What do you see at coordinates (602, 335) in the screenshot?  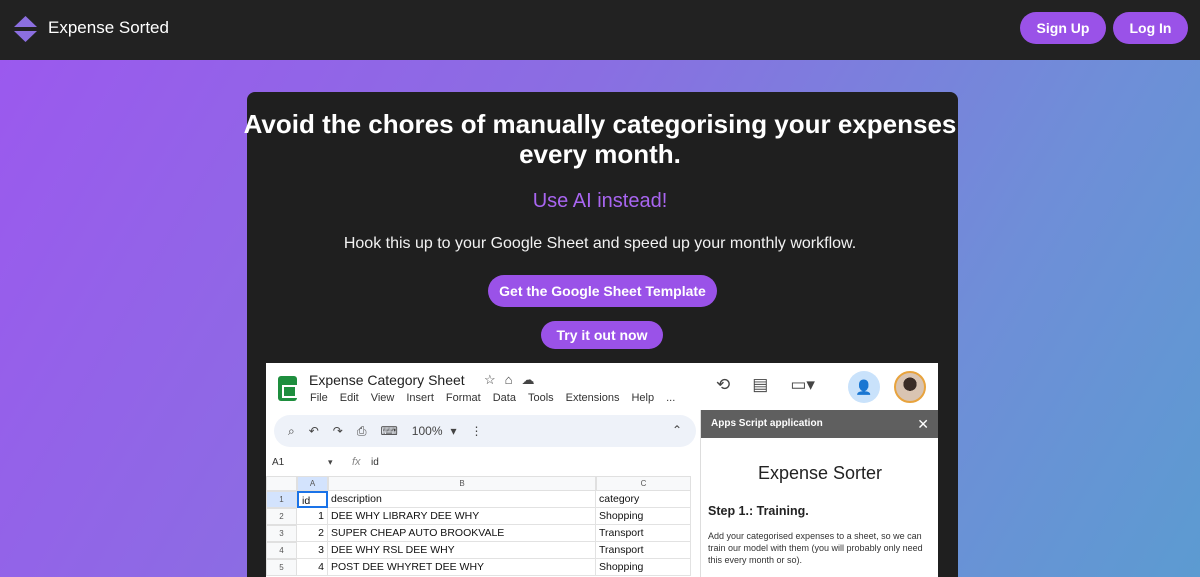 I see `try-it-now-button: Try it out now` at bounding box center [602, 335].